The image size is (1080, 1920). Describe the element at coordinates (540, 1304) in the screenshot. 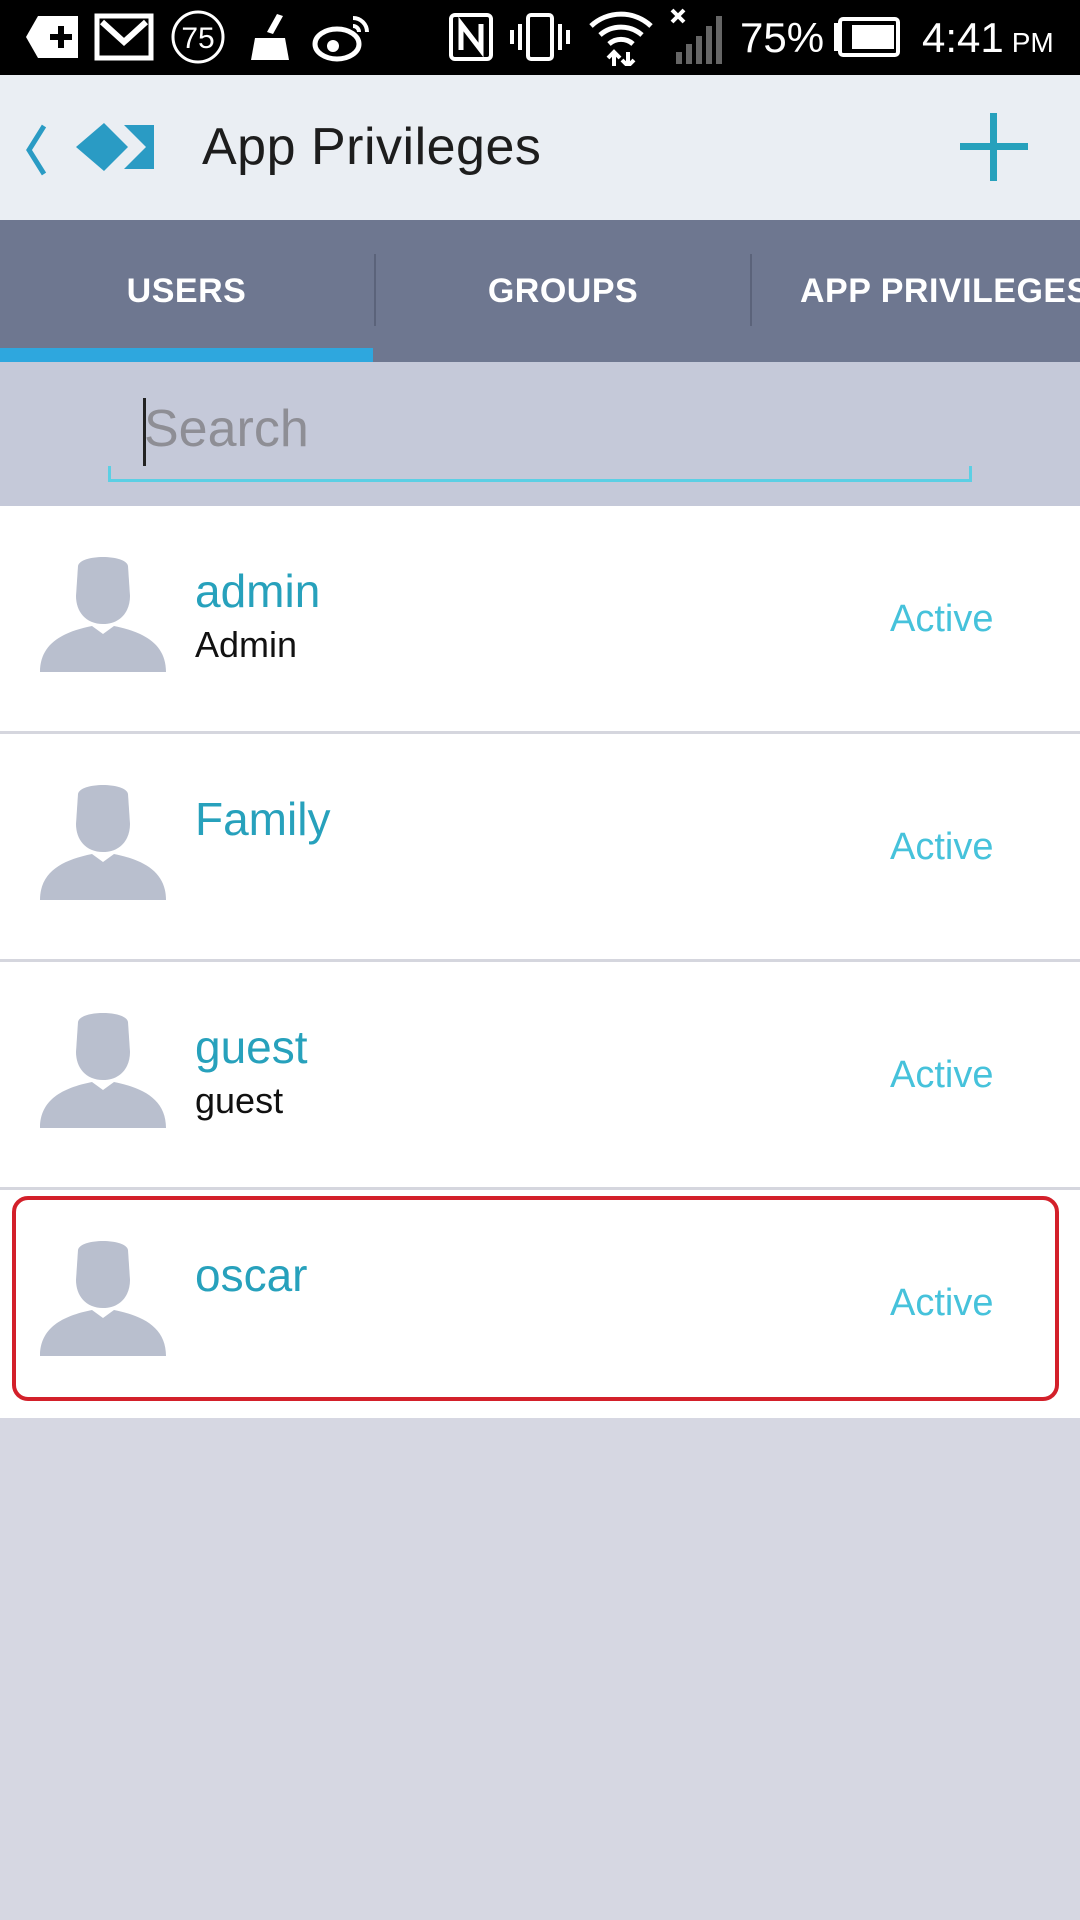

I see `list-item-oscar: oscar Active` at that location.